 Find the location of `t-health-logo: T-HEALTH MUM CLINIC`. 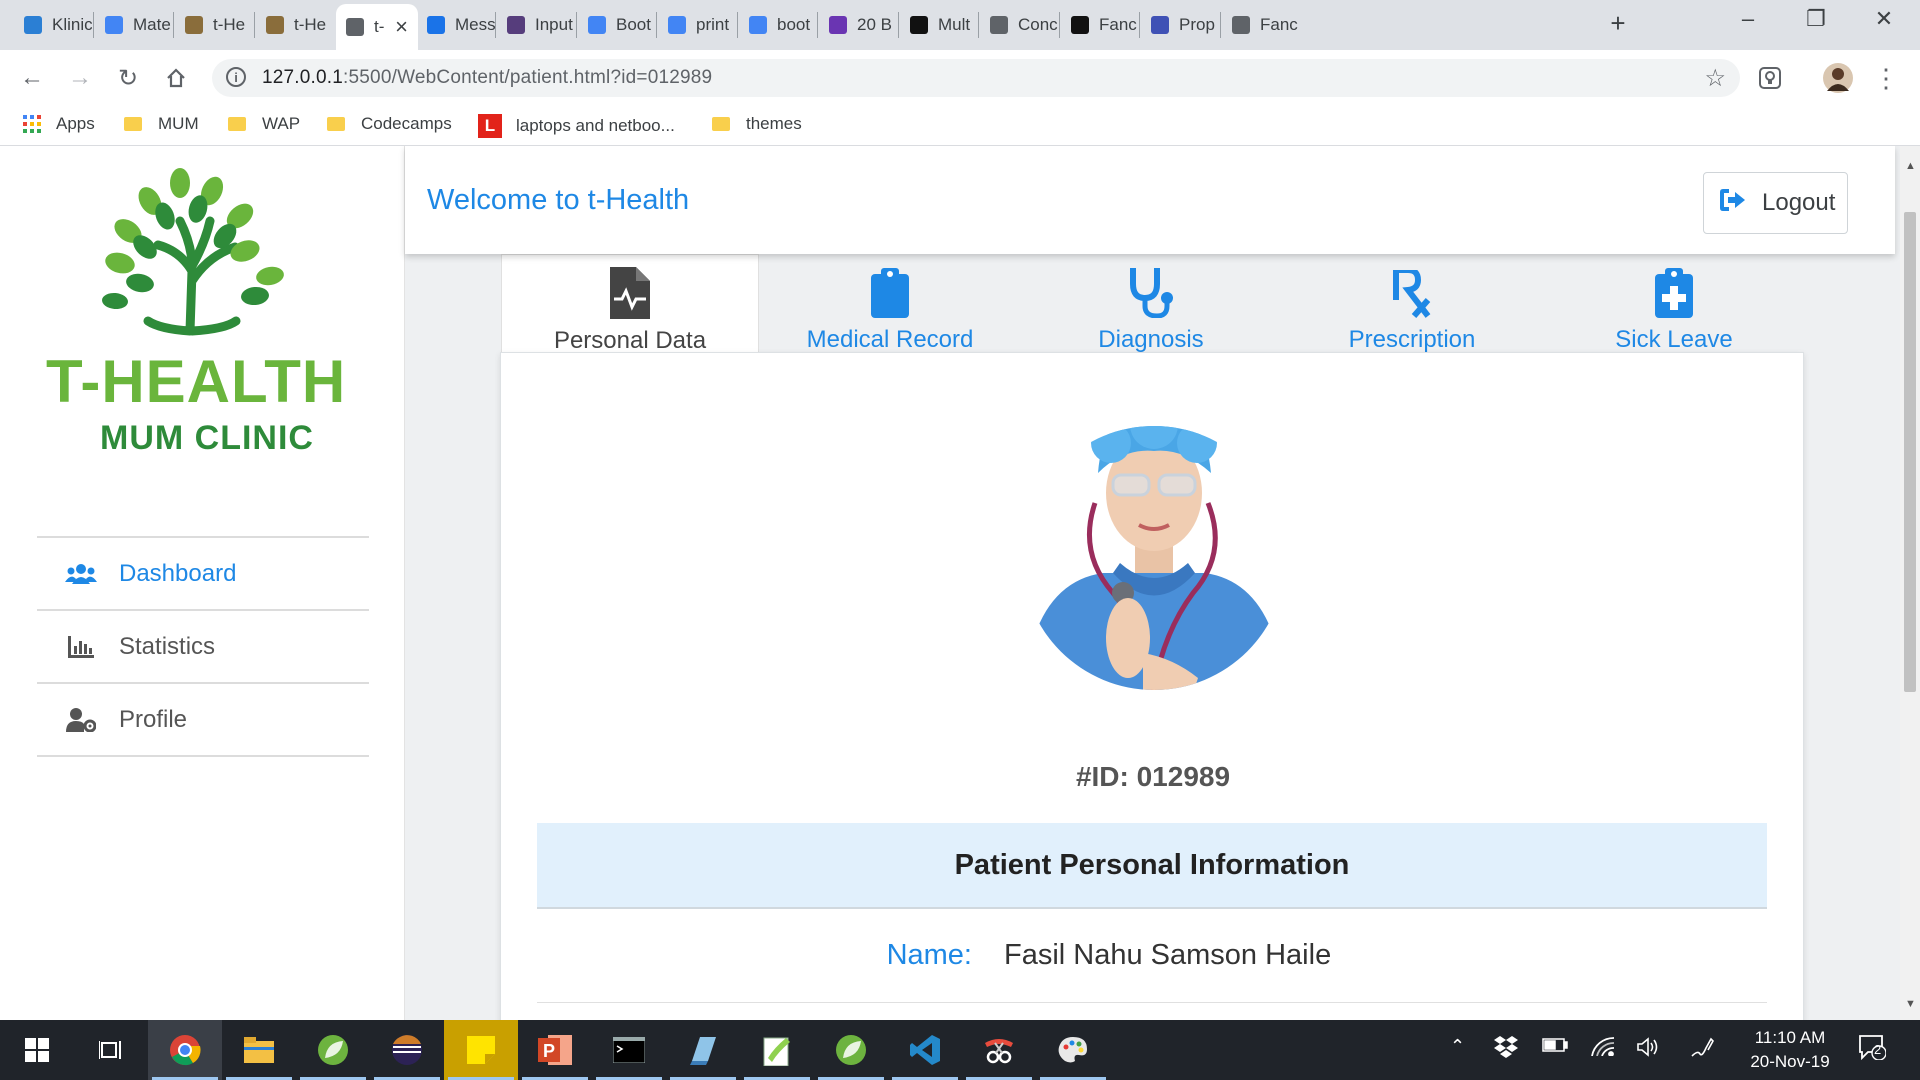

t-health-logo: T-HEALTH MUM CLINIC is located at coordinates (205, 311).